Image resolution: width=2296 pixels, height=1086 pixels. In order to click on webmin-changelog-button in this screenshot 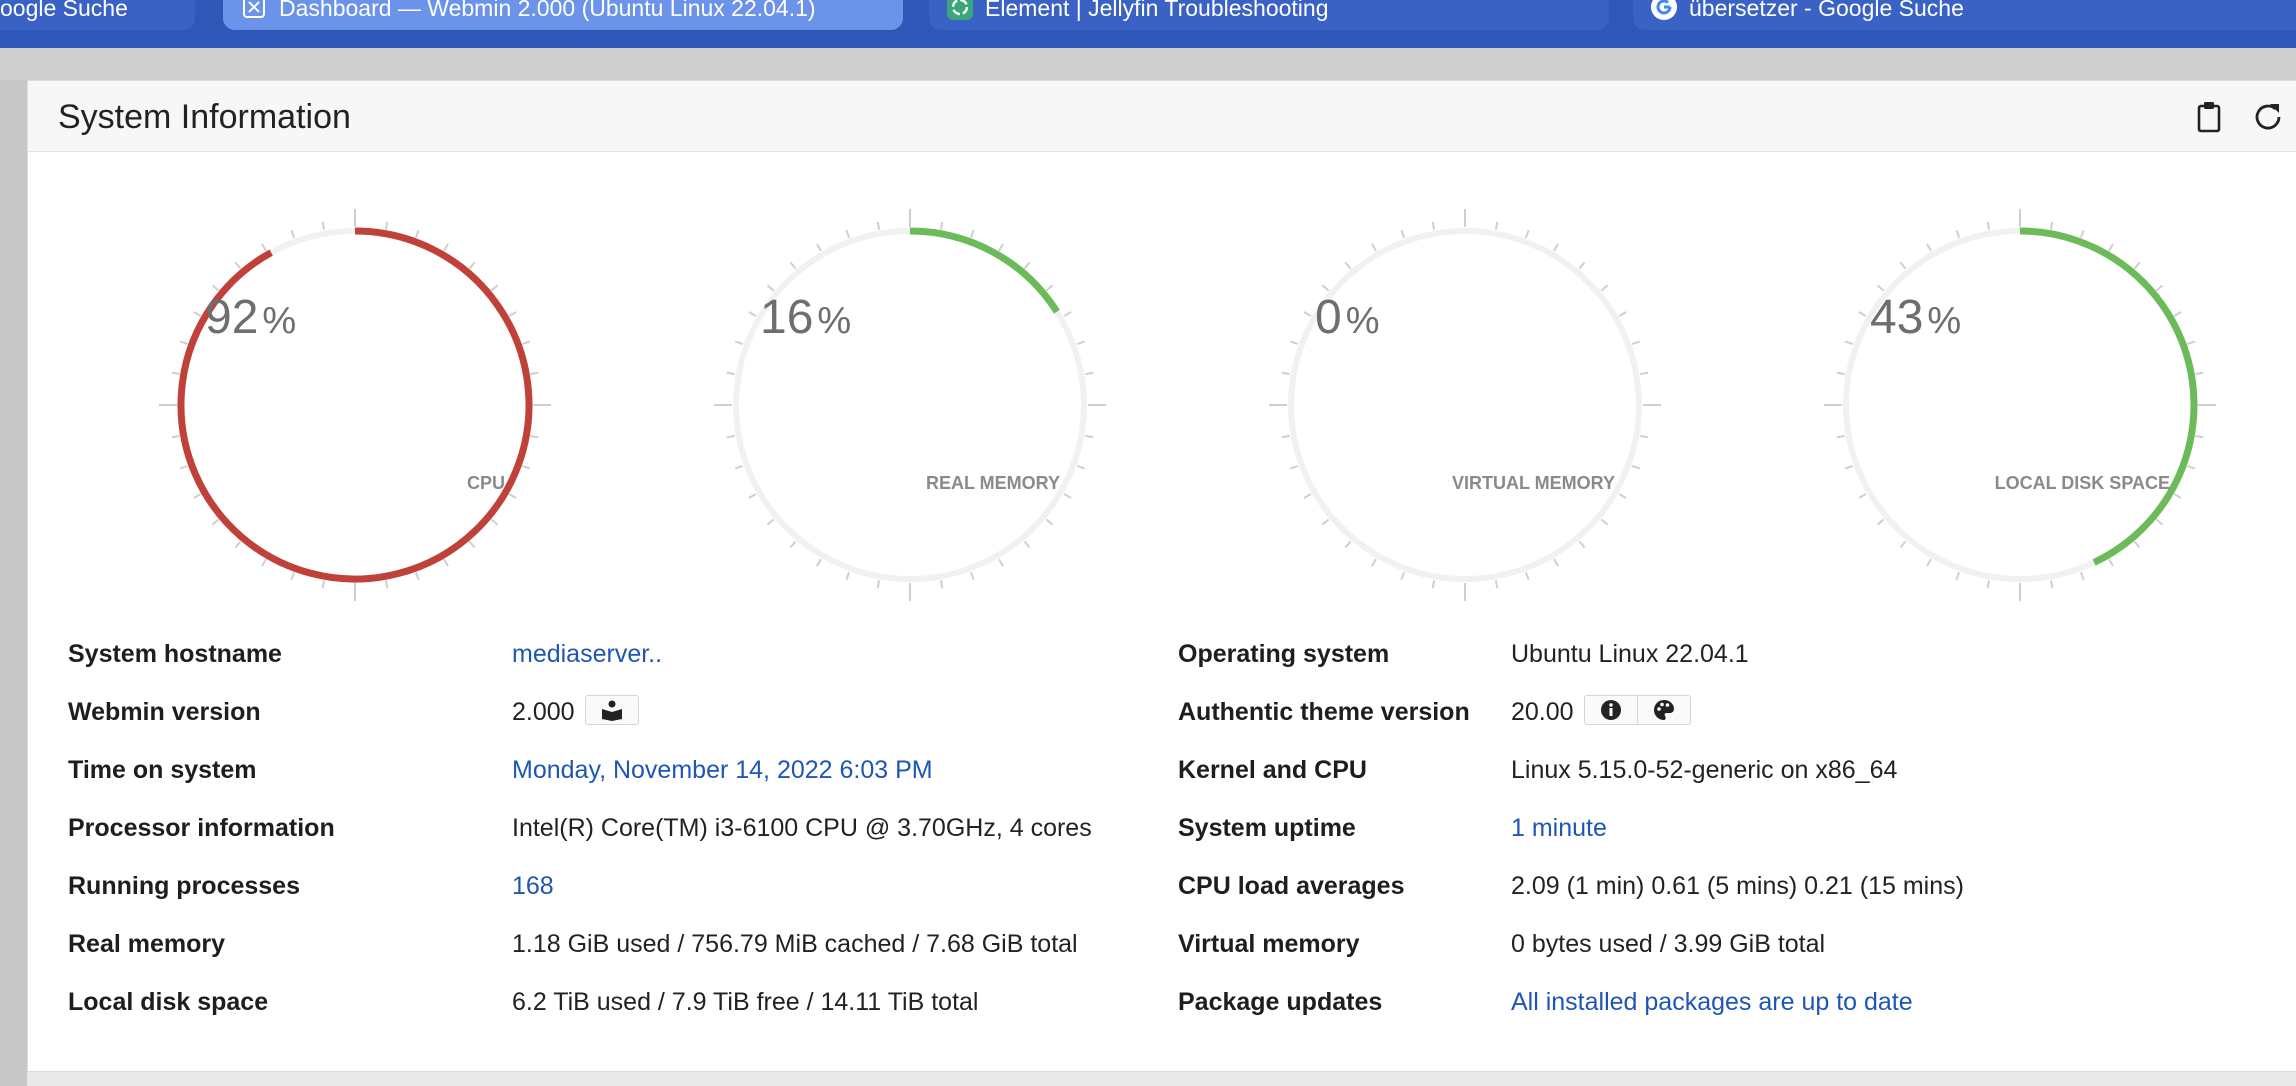, I will do `click(611, 710)`.